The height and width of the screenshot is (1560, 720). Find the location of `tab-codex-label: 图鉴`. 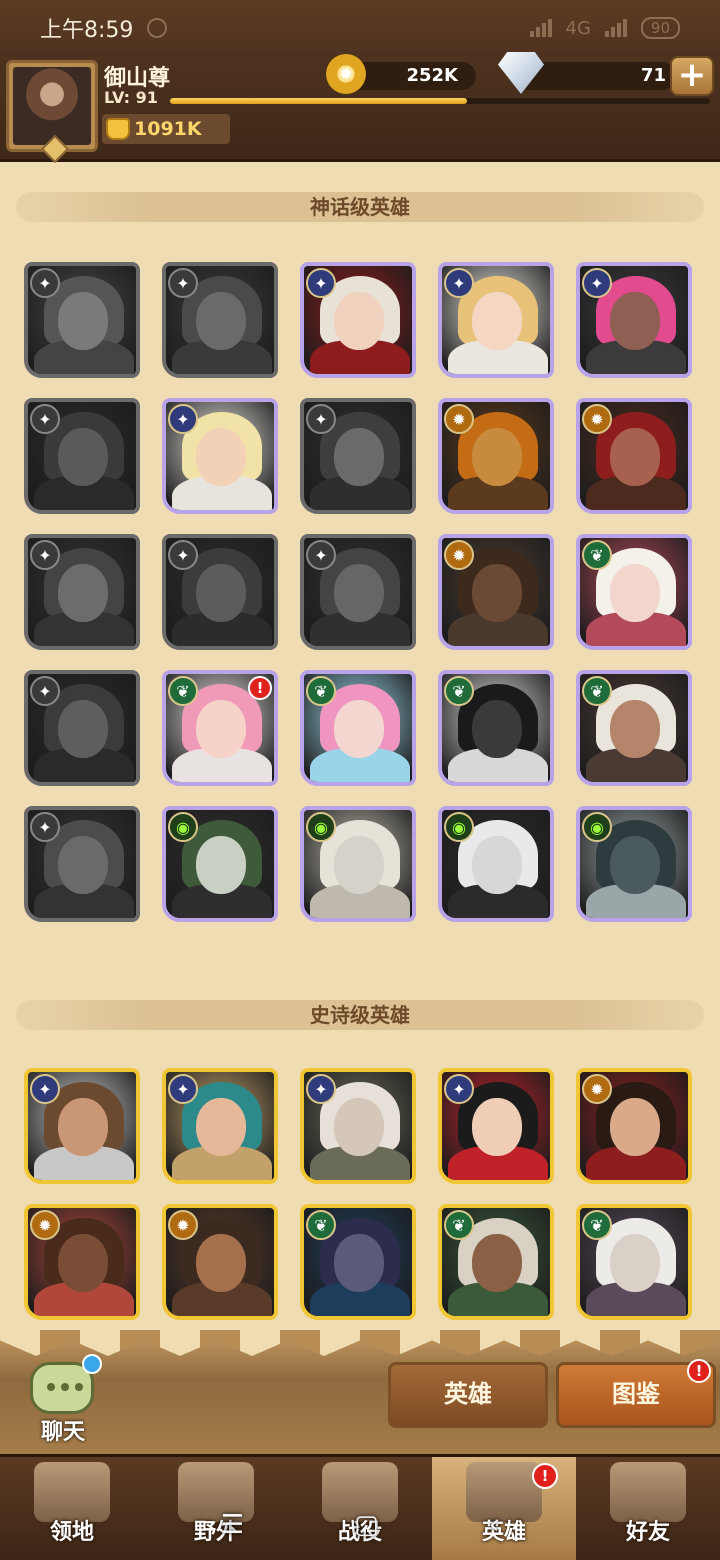

tab-codex-label: 图鉴 is located at coordinates (636, 1394).